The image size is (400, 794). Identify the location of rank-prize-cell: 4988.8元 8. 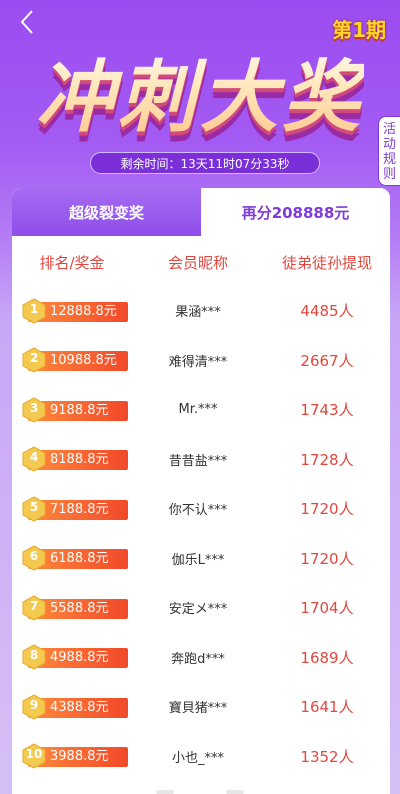
(72, 657).